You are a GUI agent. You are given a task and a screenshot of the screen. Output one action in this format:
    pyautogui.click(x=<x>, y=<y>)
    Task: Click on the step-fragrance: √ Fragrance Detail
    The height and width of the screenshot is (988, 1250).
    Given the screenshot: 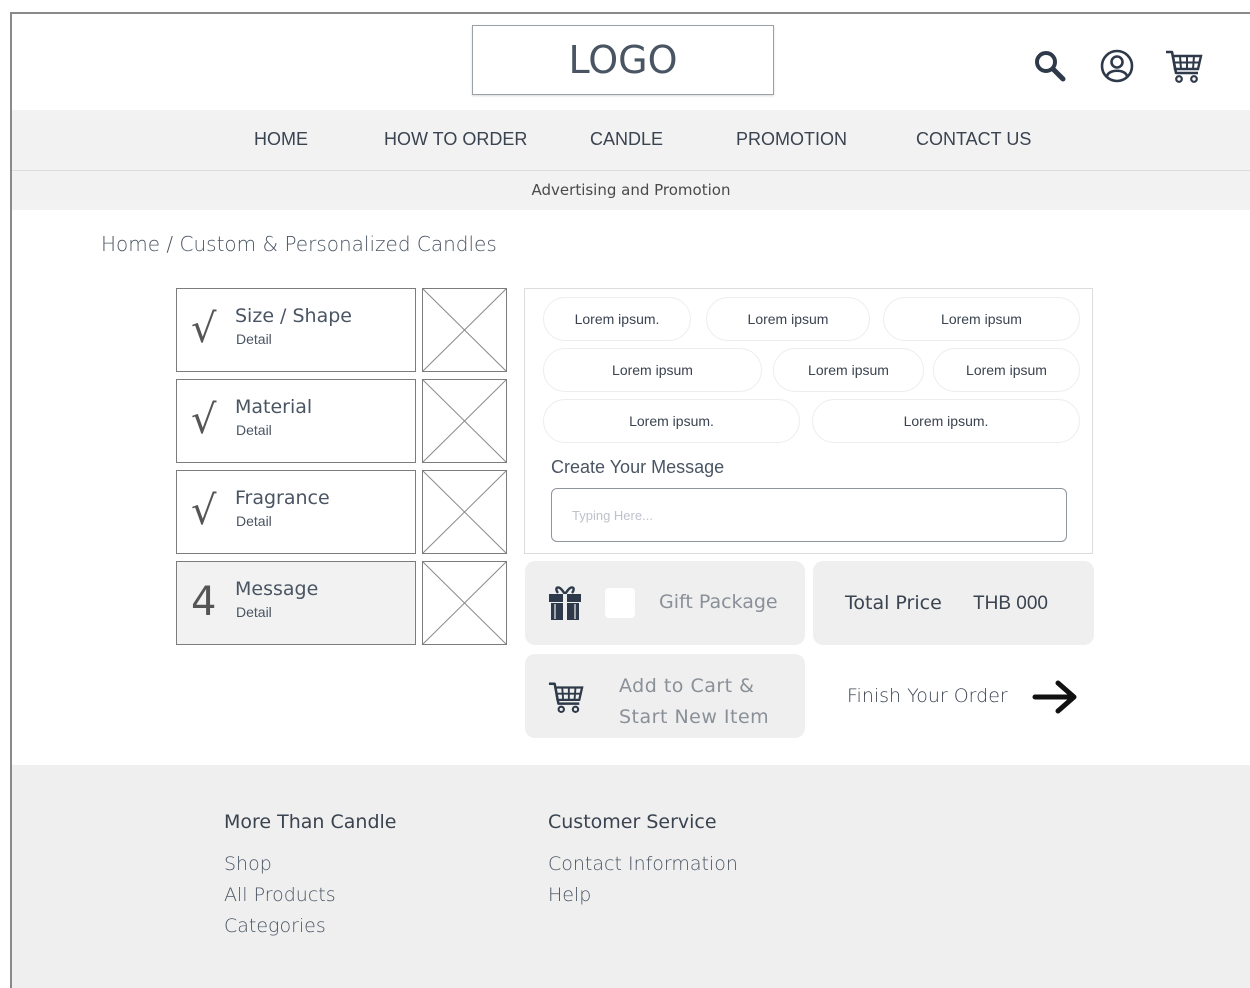 What is the action you would take?
    pyautogui.click(x=296, y=512)
    